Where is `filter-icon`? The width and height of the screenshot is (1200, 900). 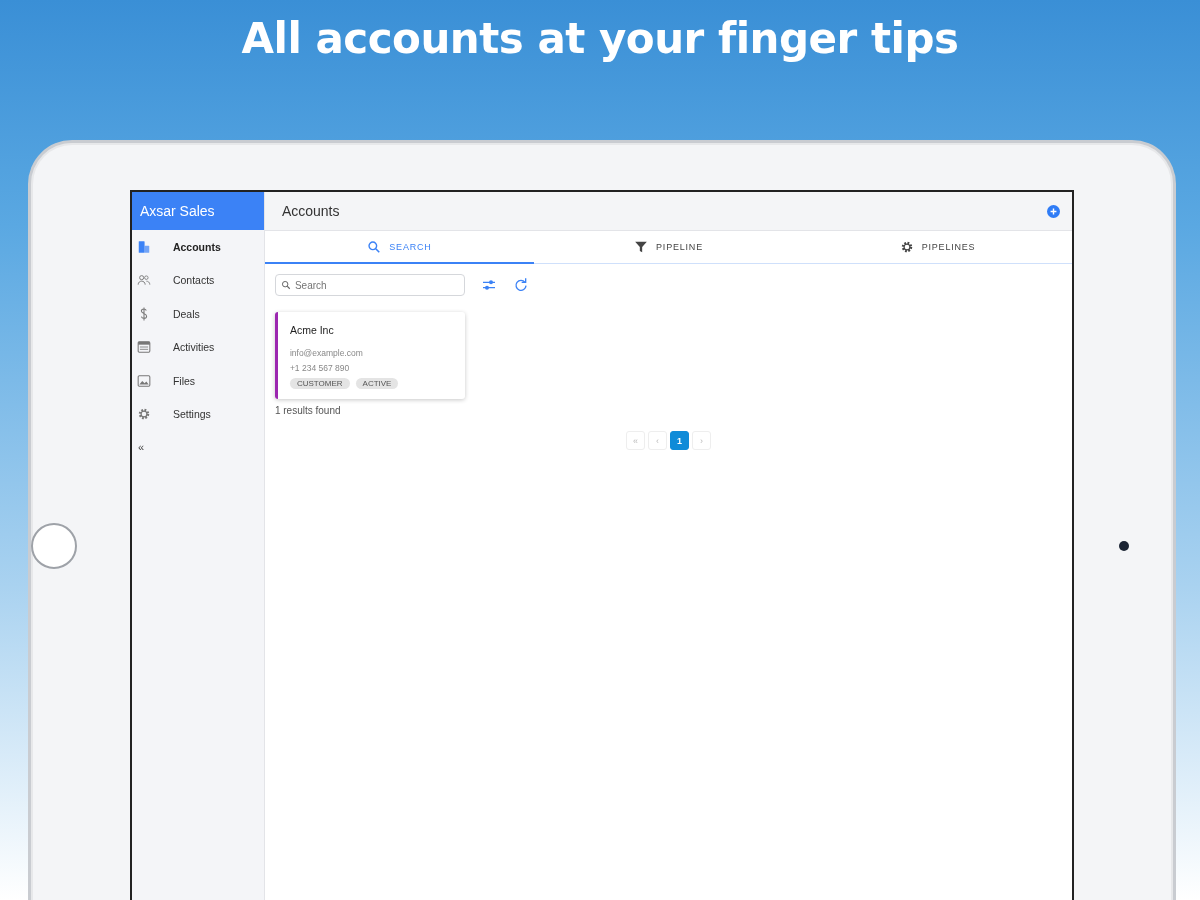 filter-icon is located at coordinates (641, 246).